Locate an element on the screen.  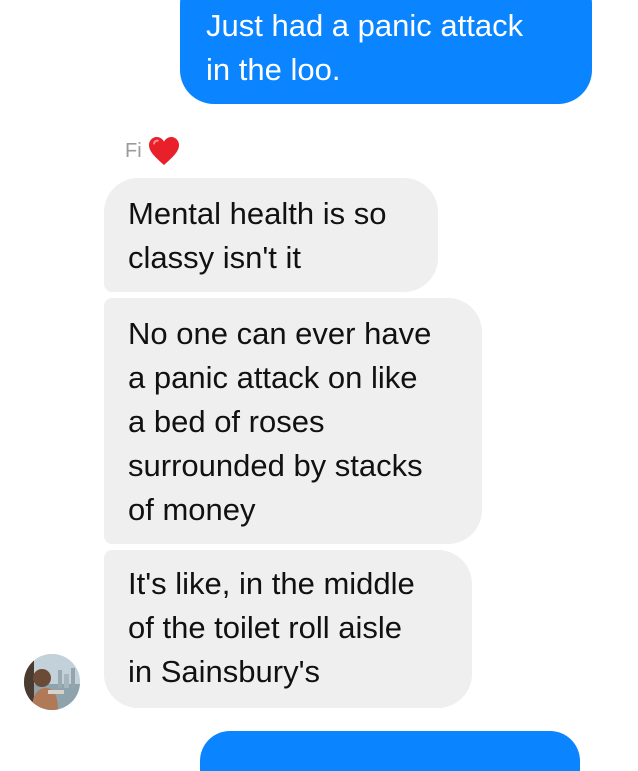
incoming-message-bubble: Mental health is so classy isn't it is located at coordinates (271, 235).